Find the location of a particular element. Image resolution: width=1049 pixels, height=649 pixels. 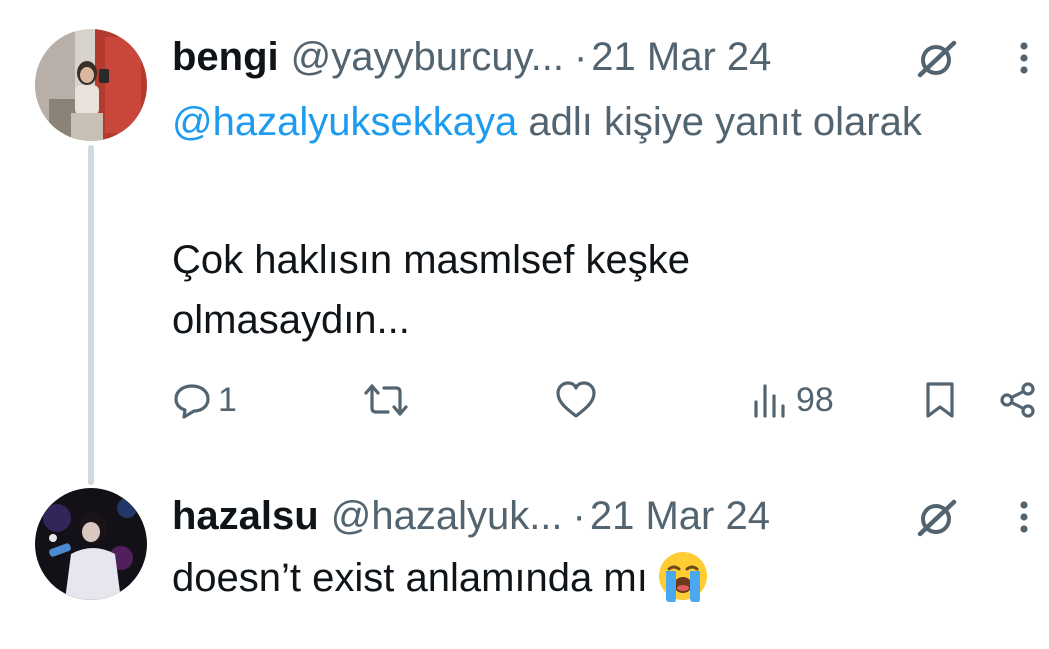

tweet-text: doesn’t exist anlamında mı is located at coordinates (572, 578).